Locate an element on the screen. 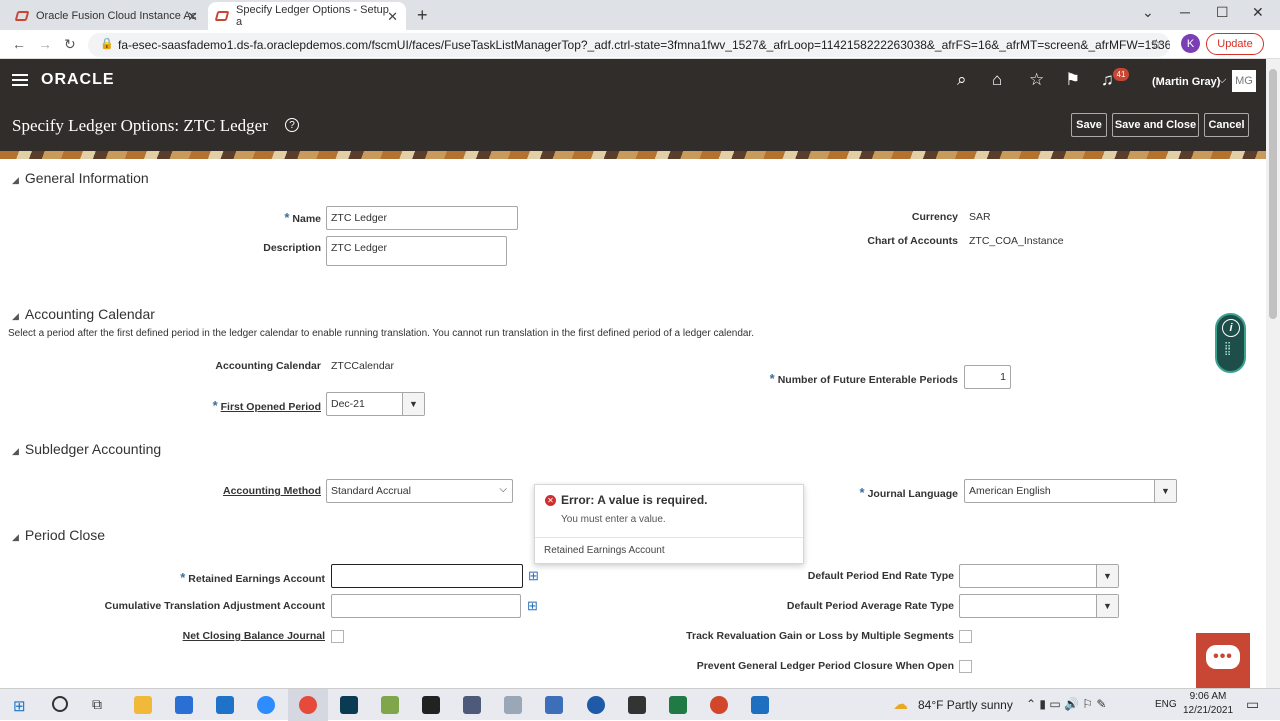 The image size is (1280, 721). mail-icon is located at coordinates (225, 705).